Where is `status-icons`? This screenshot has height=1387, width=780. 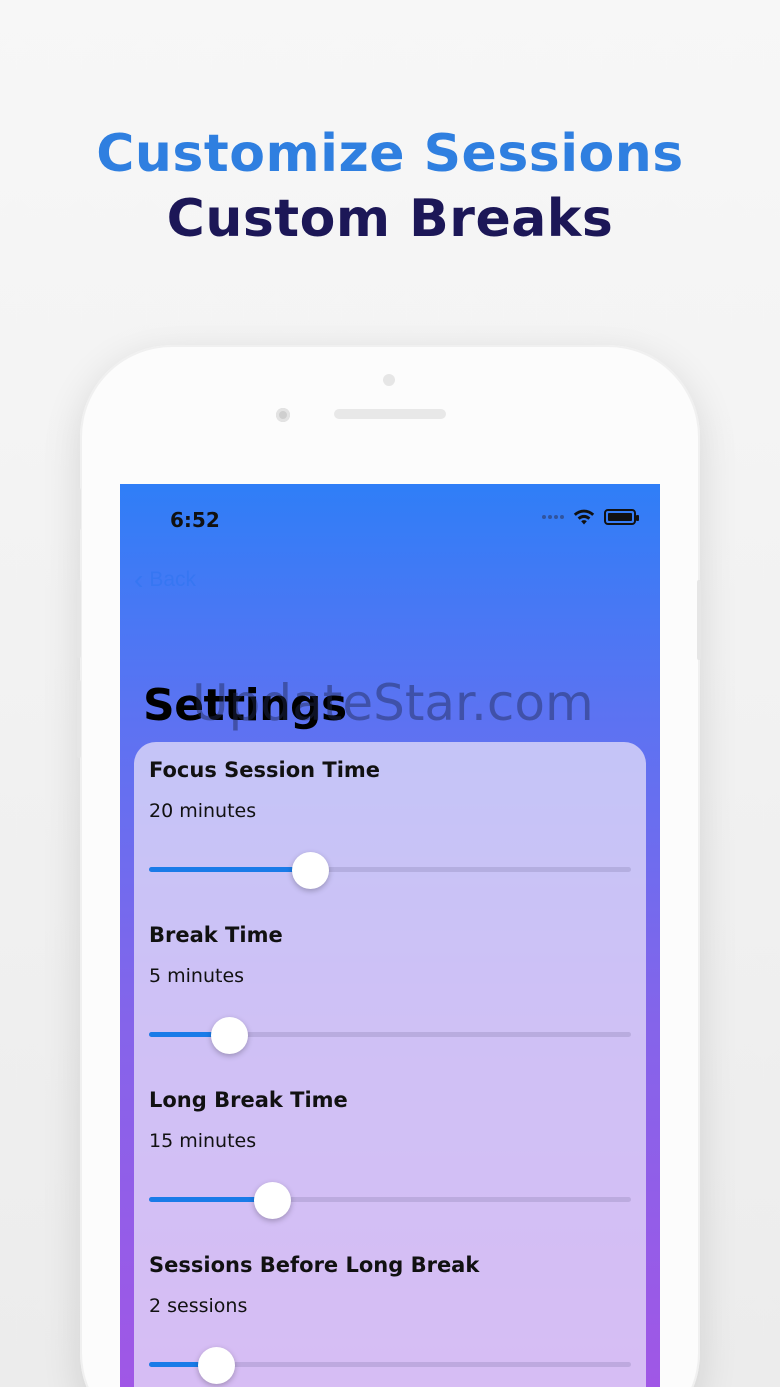 status-icons is located at coordinates (590, 517).